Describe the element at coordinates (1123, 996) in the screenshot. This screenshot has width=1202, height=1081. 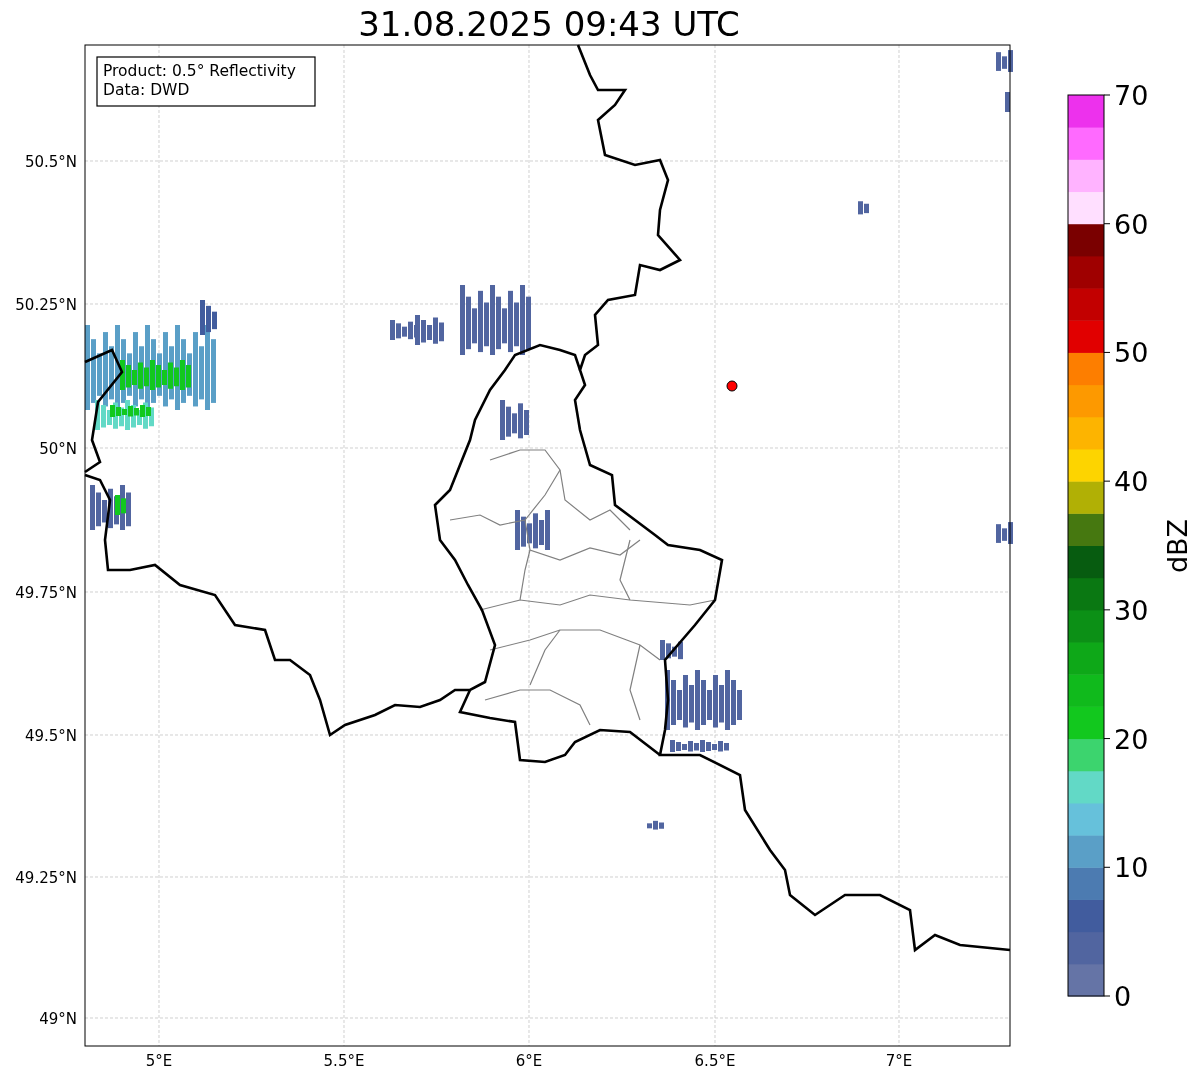
I see `colorbar-tick-label: 0` at that location.